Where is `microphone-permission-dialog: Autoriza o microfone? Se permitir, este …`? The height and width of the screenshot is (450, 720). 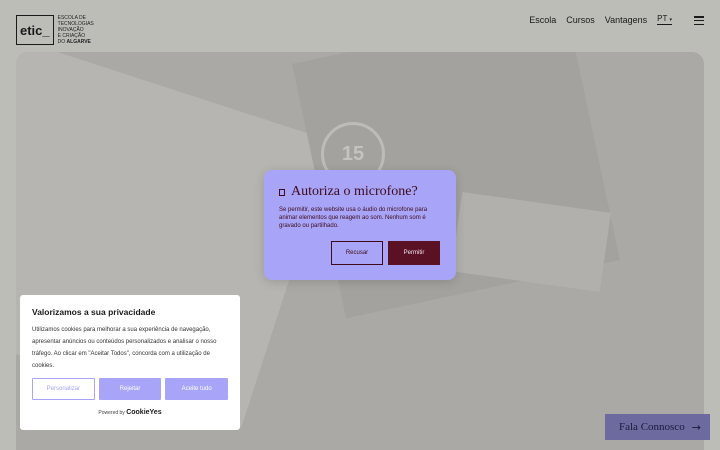 microphone-permission-dialog: Autoriza o microfone? Se permitir, este … is located at coordinates (360, 225).